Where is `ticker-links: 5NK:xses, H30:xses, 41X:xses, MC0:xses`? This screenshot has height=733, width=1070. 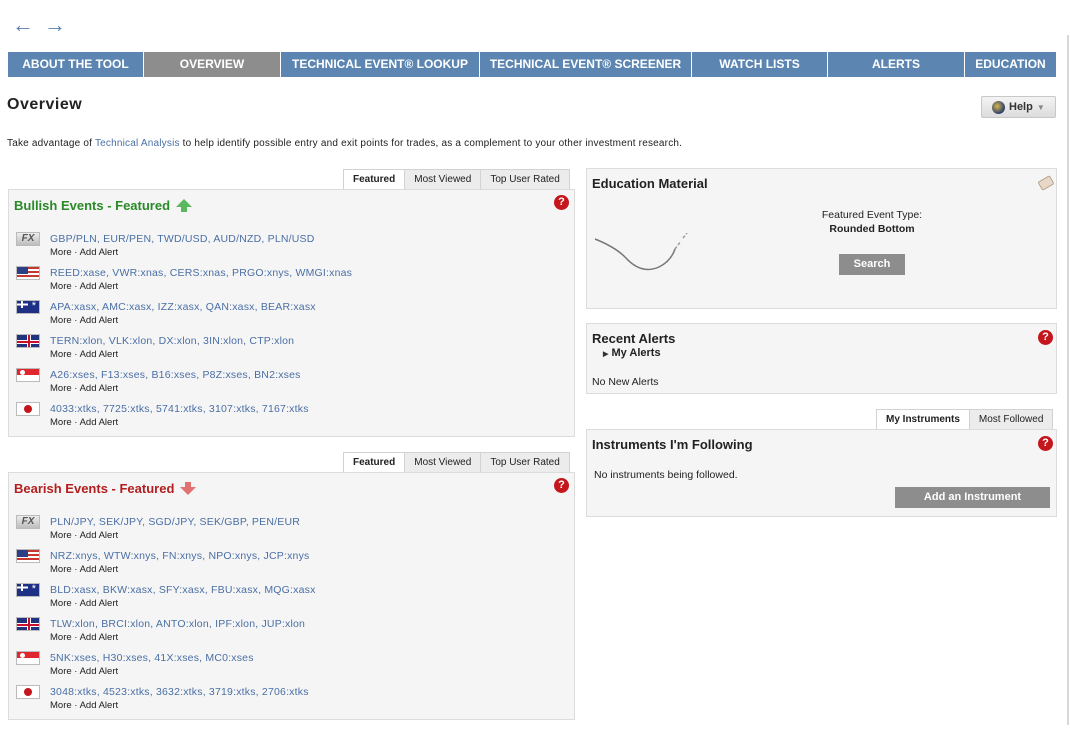 ticker-links: 5NK:xses, H30:xses, 41X:xses, MC0:xses is located at coordinates (152, 658).